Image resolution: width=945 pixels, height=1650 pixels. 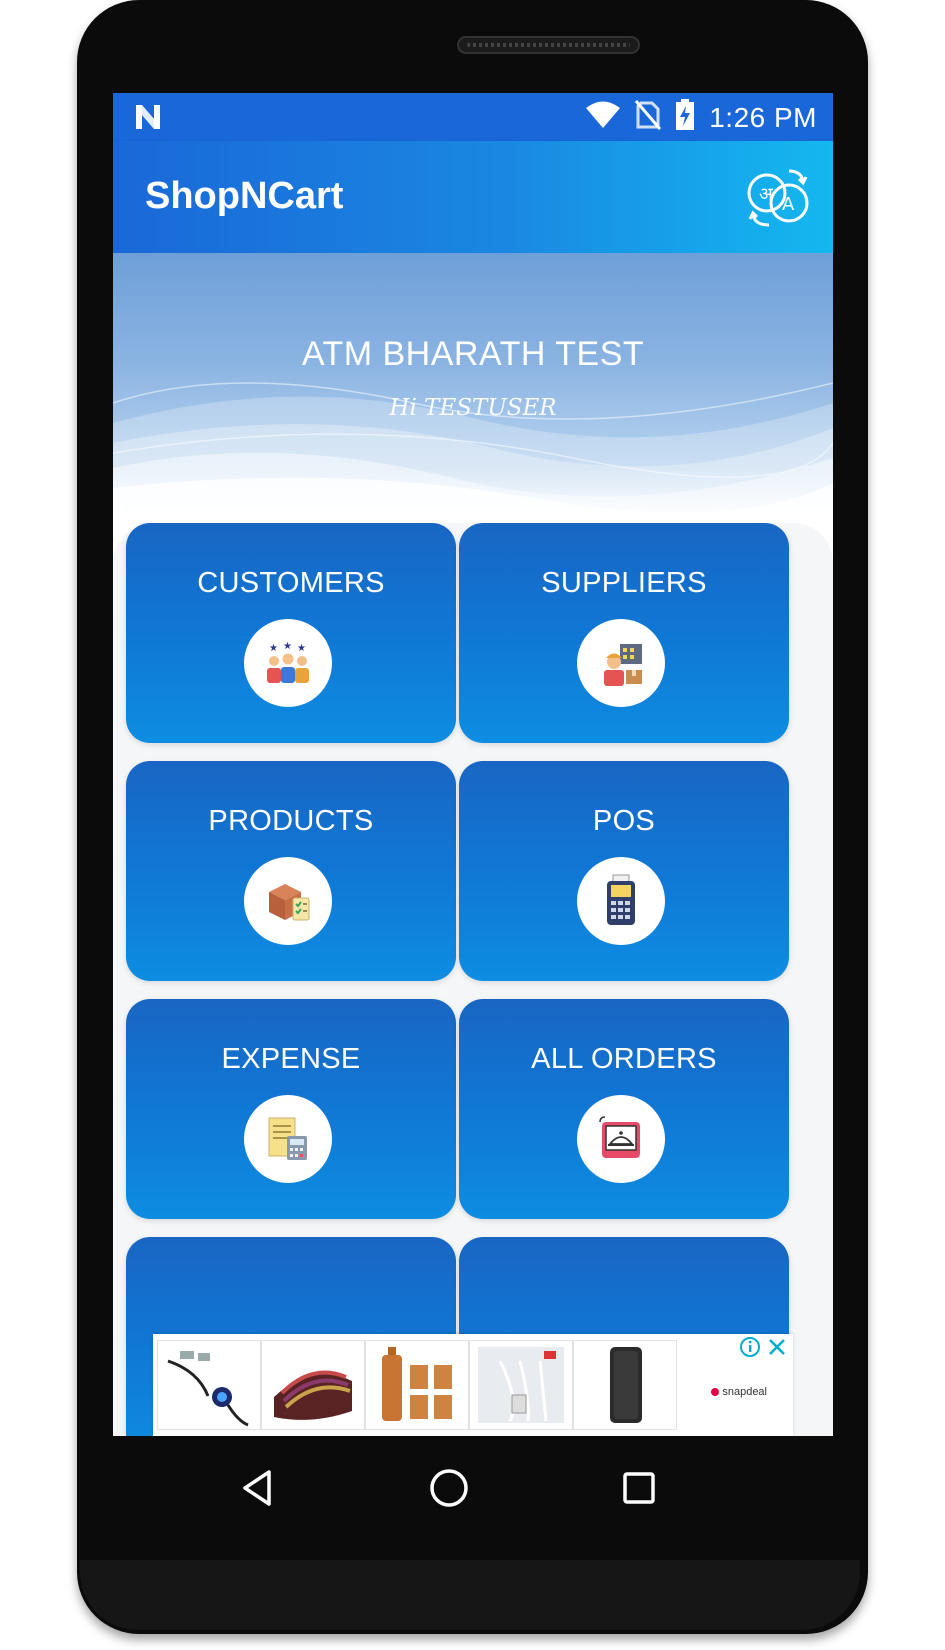 I want to click on ad-close-icon, so click(x=777, y=1349).